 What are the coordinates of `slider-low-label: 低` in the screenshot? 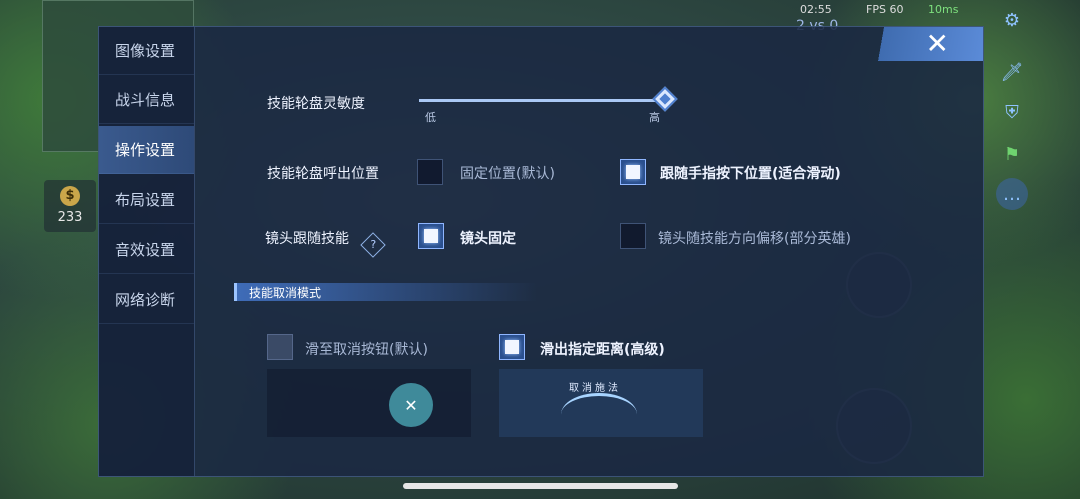 It's located at (430, 117).